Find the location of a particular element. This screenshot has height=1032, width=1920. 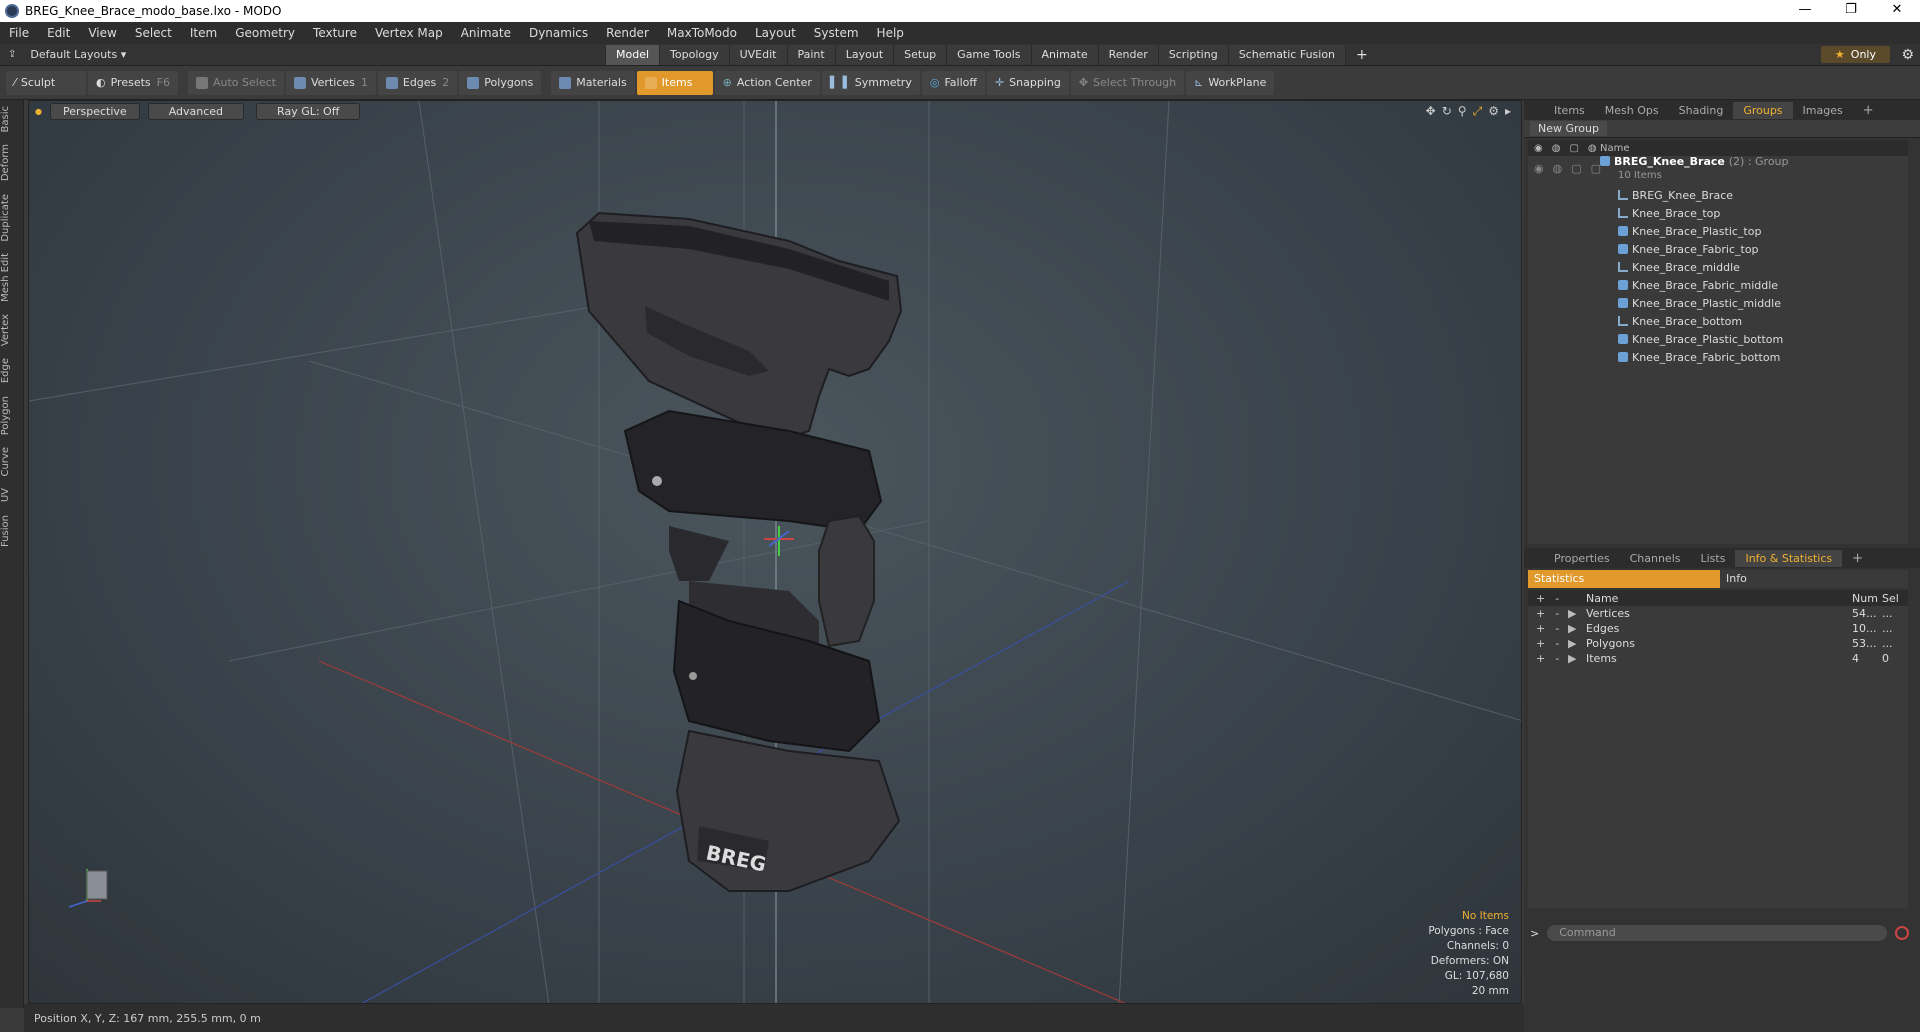

menu-geometry: Geometry is located at coordinates (265, 33).